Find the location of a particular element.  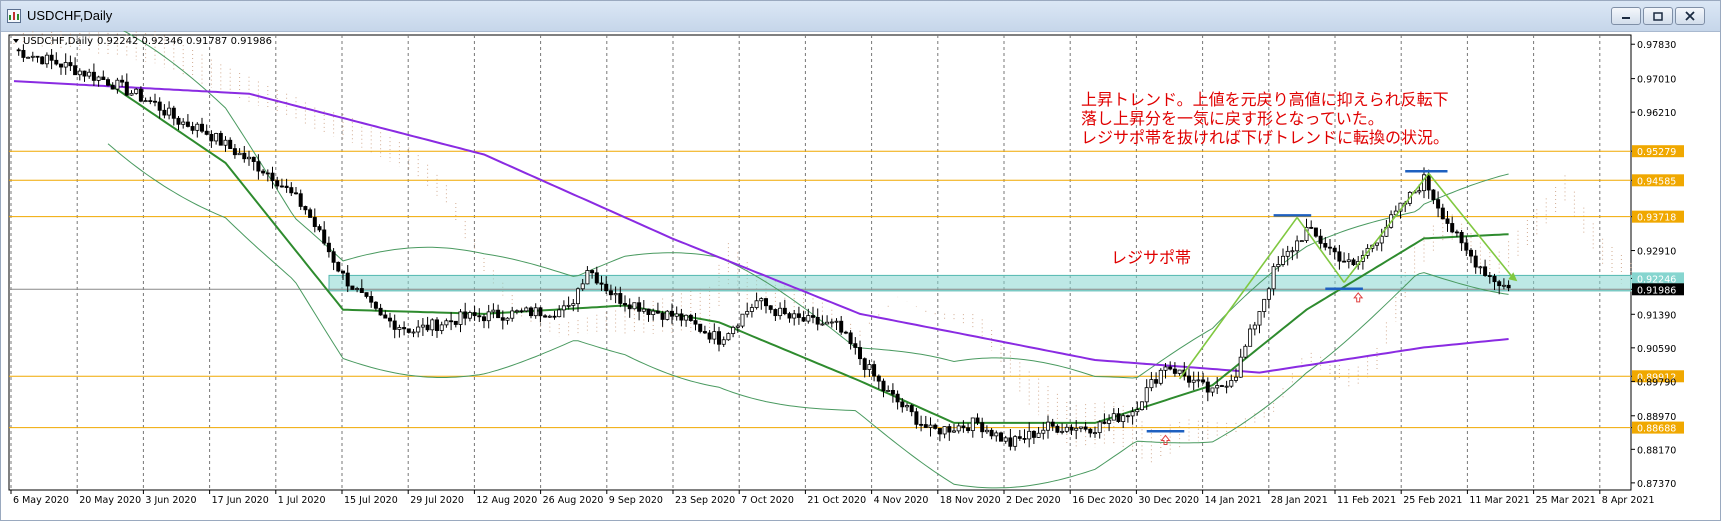

price-tick-label: 0.89790 is located at coordinates (1656, 382).